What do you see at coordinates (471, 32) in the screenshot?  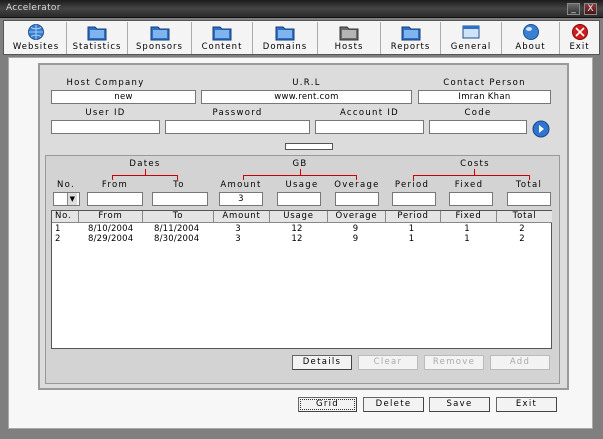 I see `window-icon` at bounding box center [471, 32].